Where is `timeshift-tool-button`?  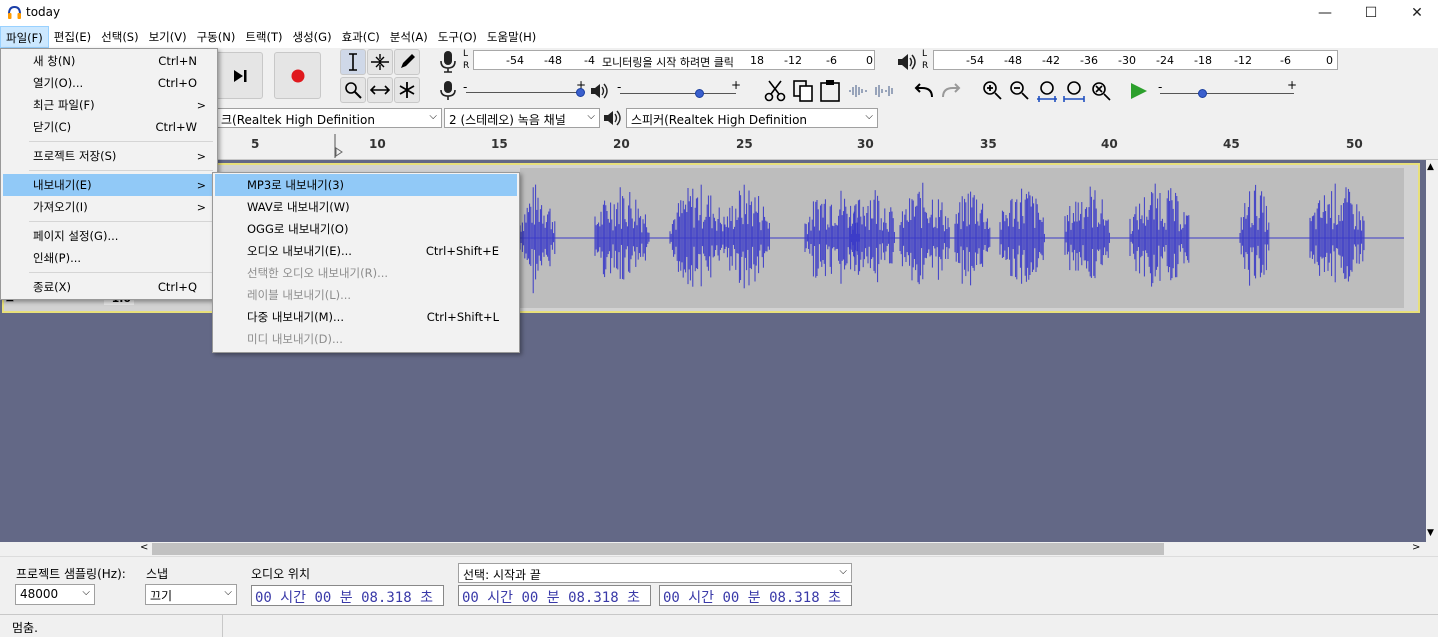 timeshift-tool-button is located at coordinates (380, 90).